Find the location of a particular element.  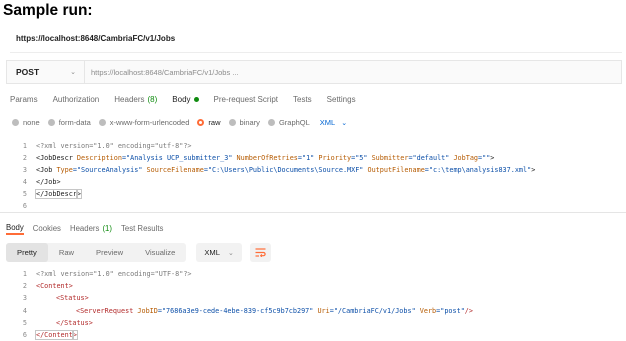

radio-selected-icon is located at coordinates (201, 122).